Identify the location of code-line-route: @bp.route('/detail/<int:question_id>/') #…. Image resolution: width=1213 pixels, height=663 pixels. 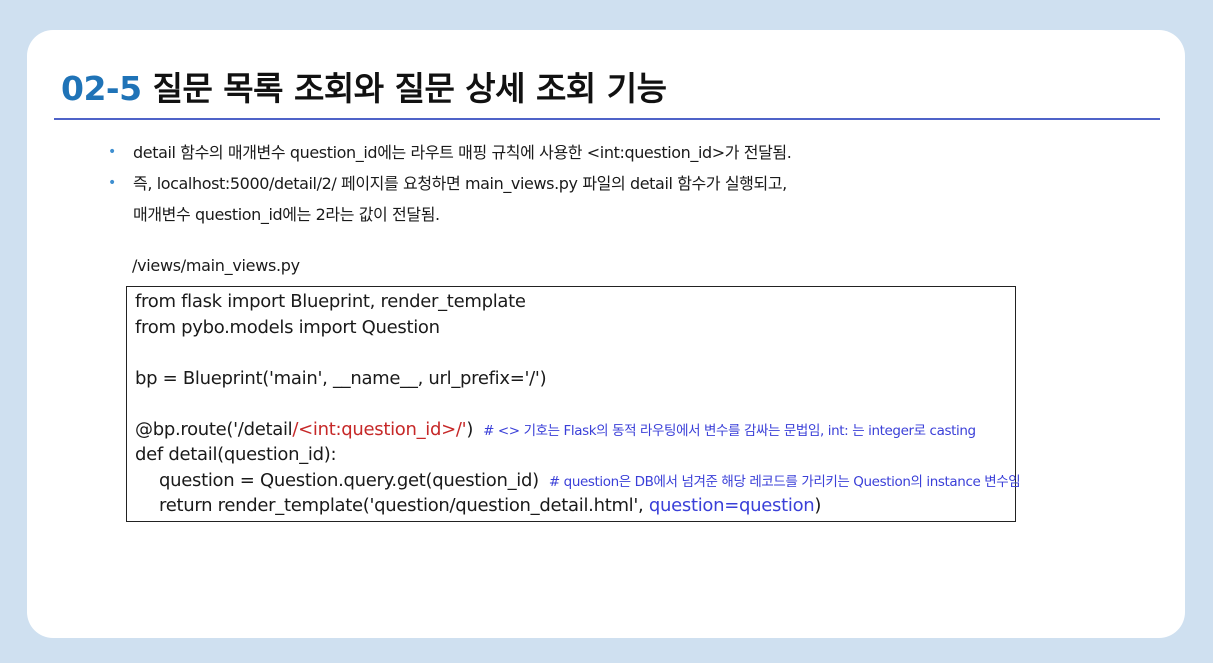
(577, 430).